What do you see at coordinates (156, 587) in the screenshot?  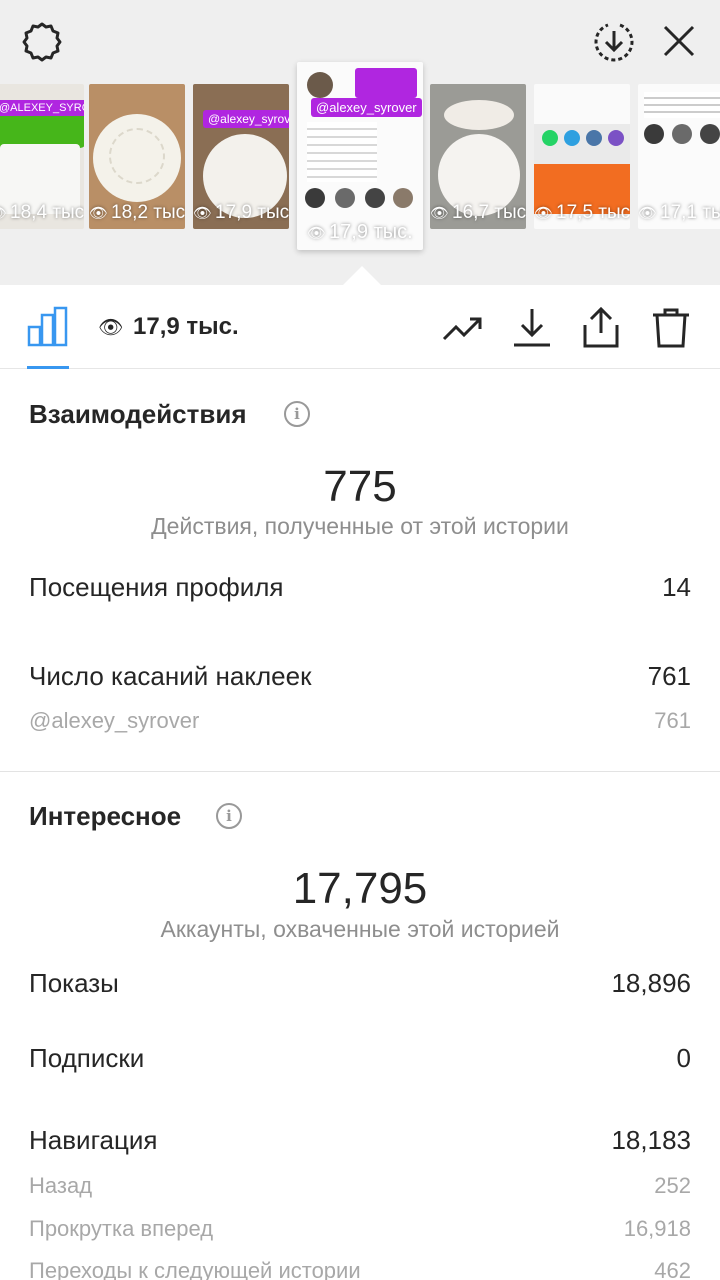 I see `stat-label: Посещения профиля` at bounding box center [156, 587].